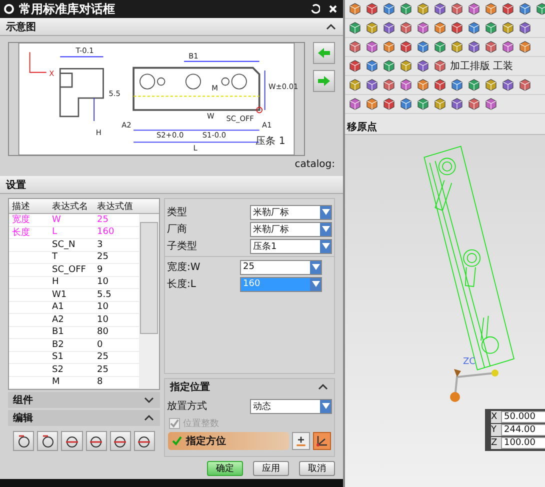 Image resolution: width=545 pixels, height=487 pixels. What do you see at coordinates (149, 301) in the screenshot?
I see `scrollbar` at bounding box center [149, 301].